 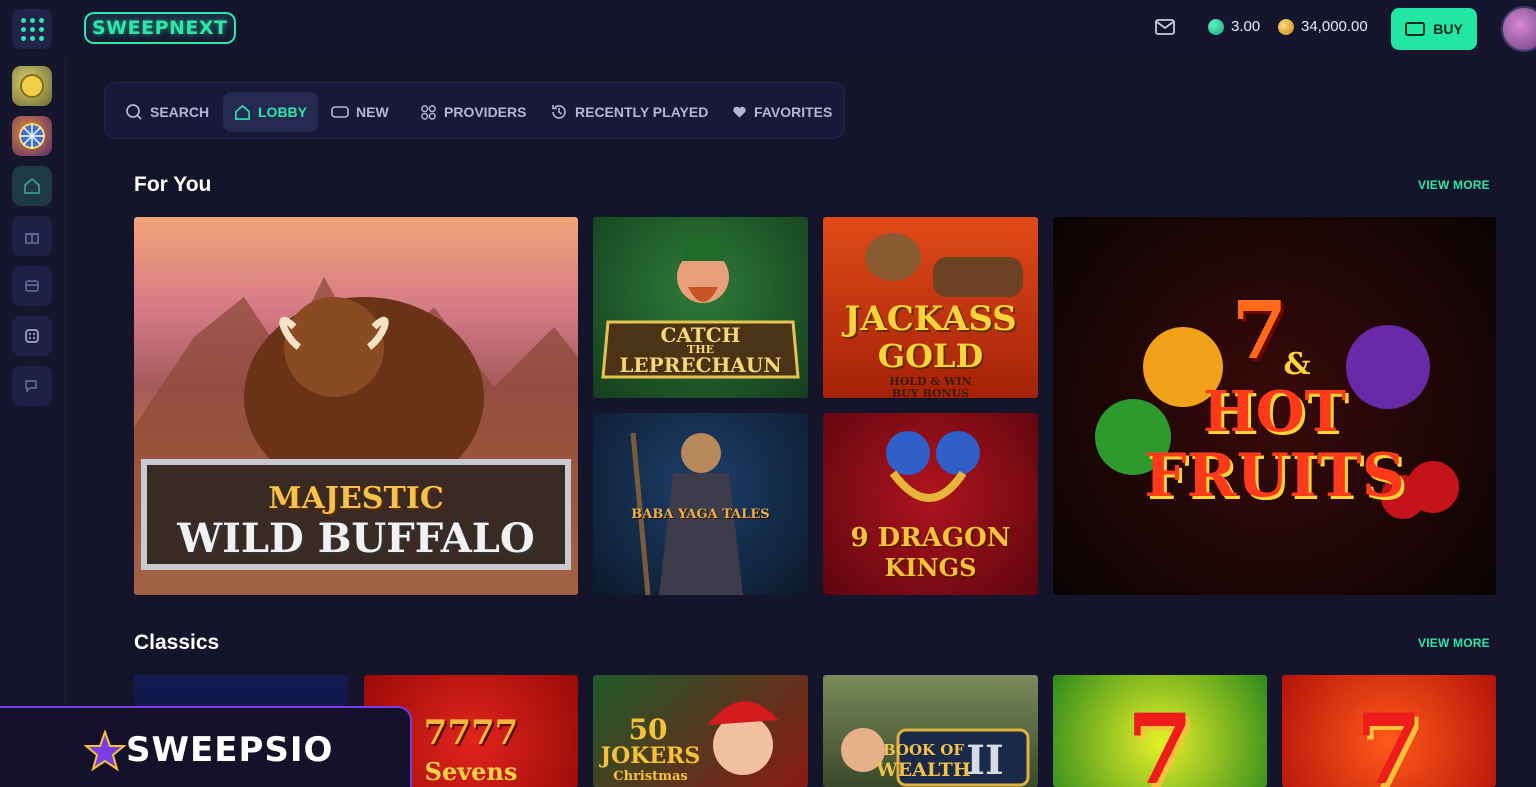 What do you see at coordinates (739, 112) in the screenshot?
I see `heart-icon` at bounding box center [739, 112].